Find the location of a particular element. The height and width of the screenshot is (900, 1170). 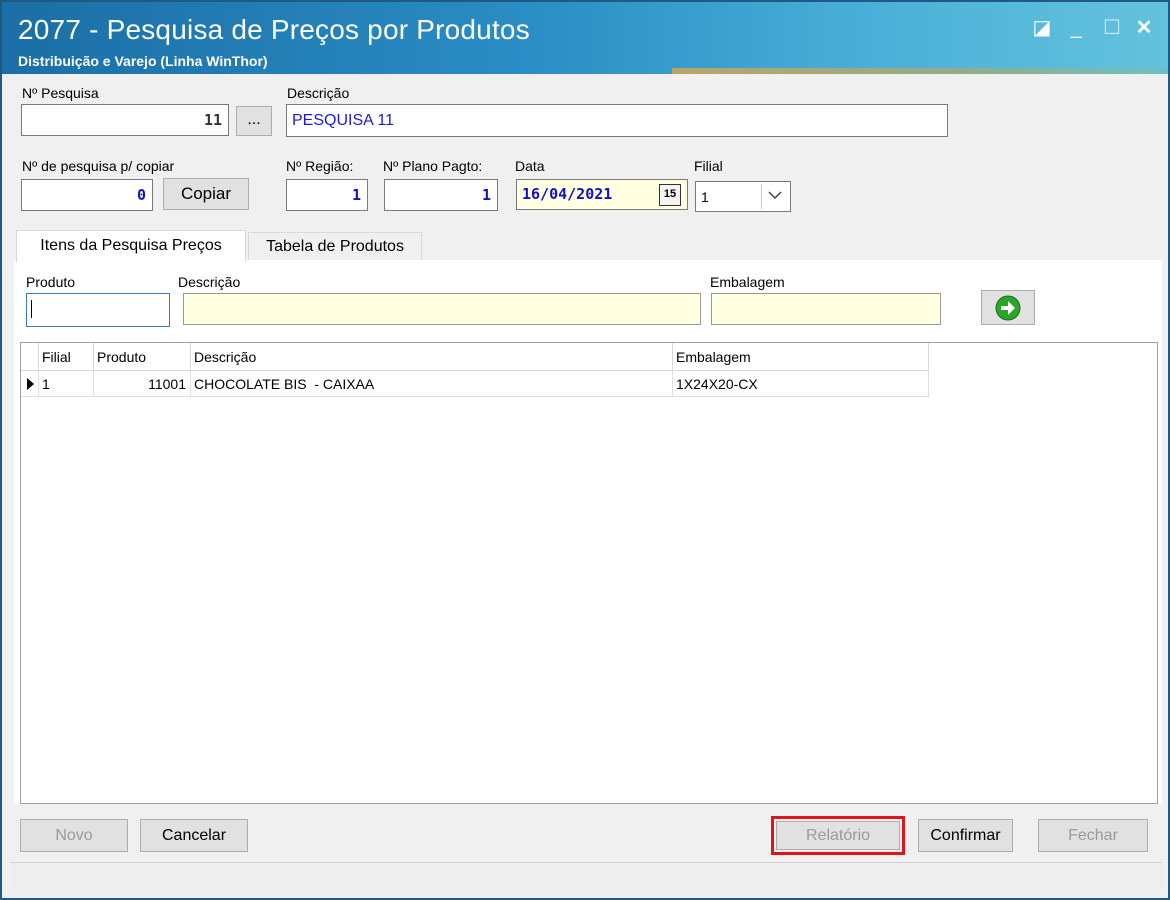

restore-icon: ◪ is located at coordinates (1042, 28).